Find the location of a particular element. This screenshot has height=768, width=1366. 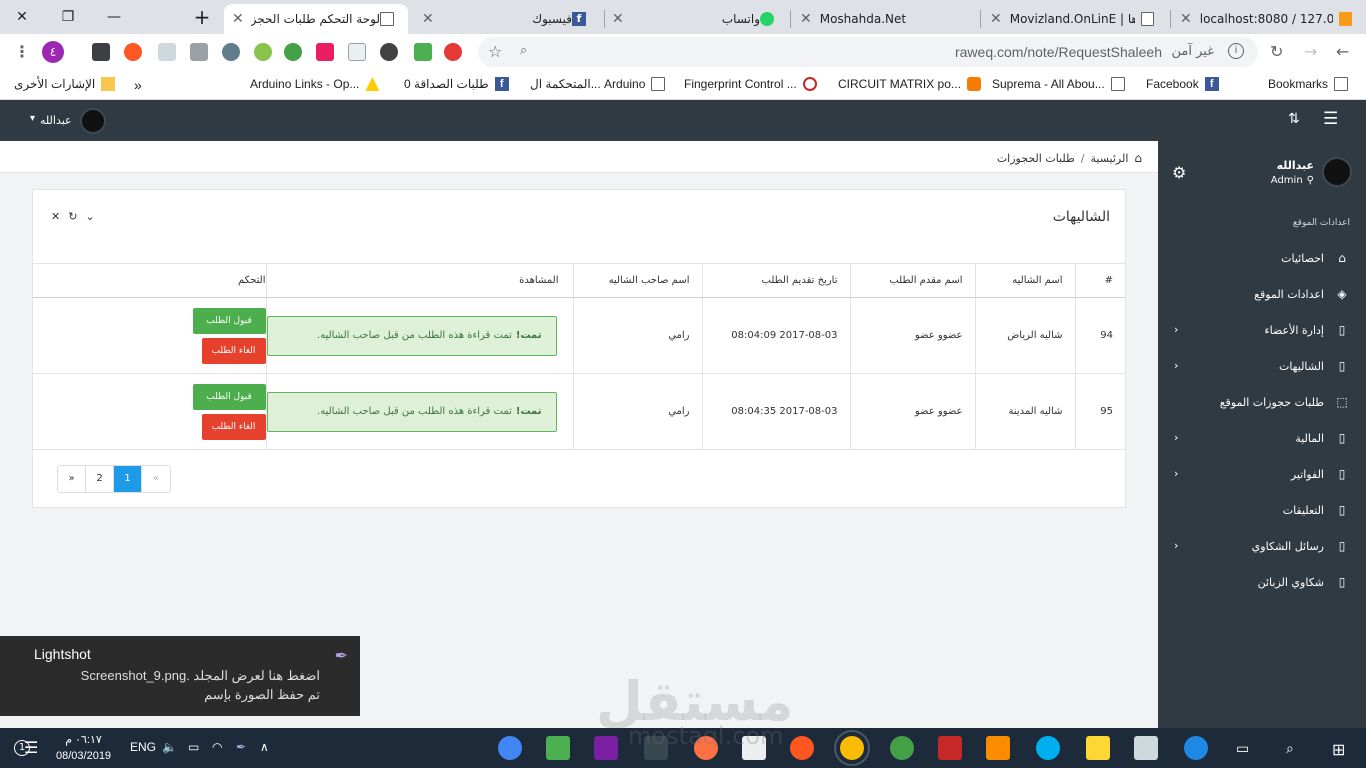

postman-app-icon is located at coordinates (802, 748).